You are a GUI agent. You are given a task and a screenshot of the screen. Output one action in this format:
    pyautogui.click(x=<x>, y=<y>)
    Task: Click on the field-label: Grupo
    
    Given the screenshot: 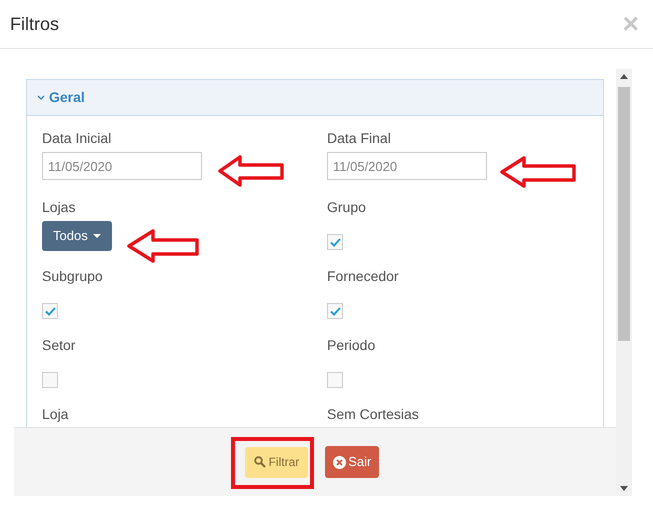 What is the action you would take?
    pyautogui.click(x=346, y=207)
    